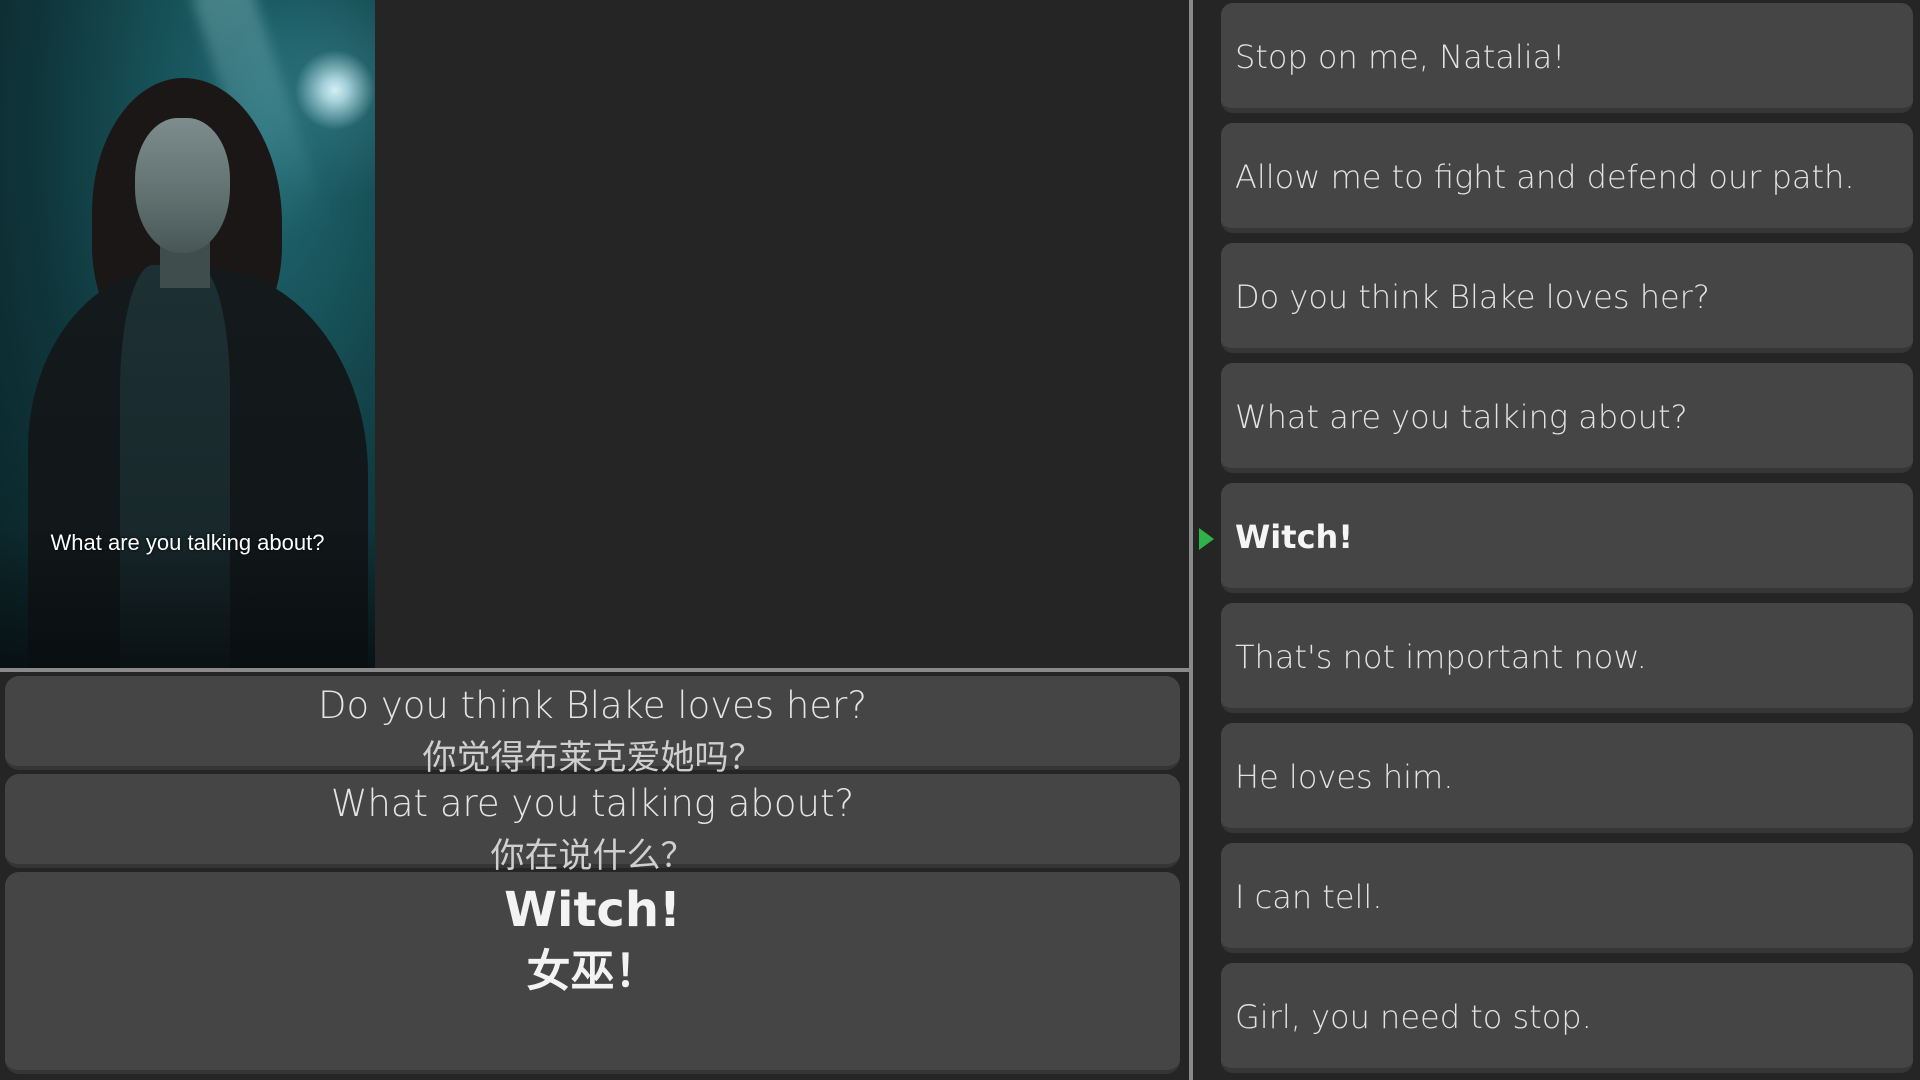 The width and height of the screenshot is (1920, 1080). What do you see at coordinates (182, 185) in the screenshot?
I see `figure-face` at bounding box center [182, 185].